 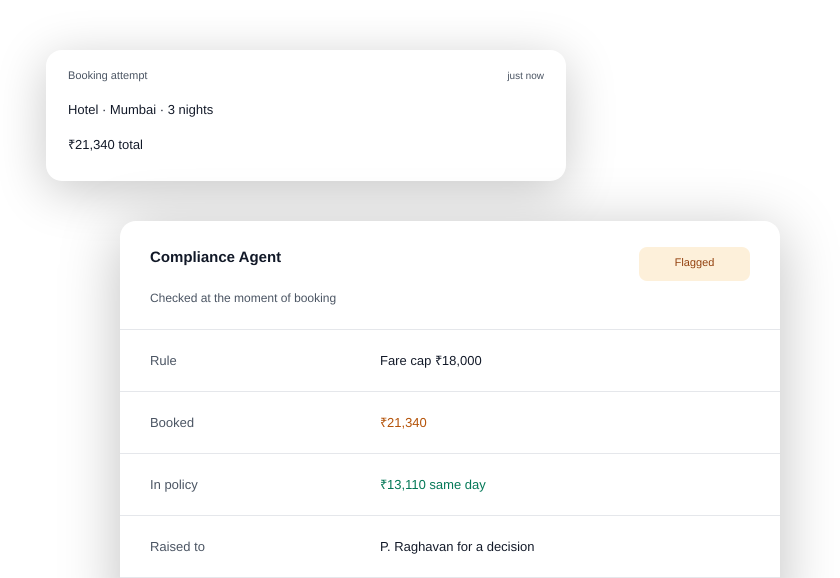 What do you see at coordinates (141, 109) in the screenshot?
I see `booking-summary: Hotel · Mumbai · 3 nights` at bounding box center [141, 109].